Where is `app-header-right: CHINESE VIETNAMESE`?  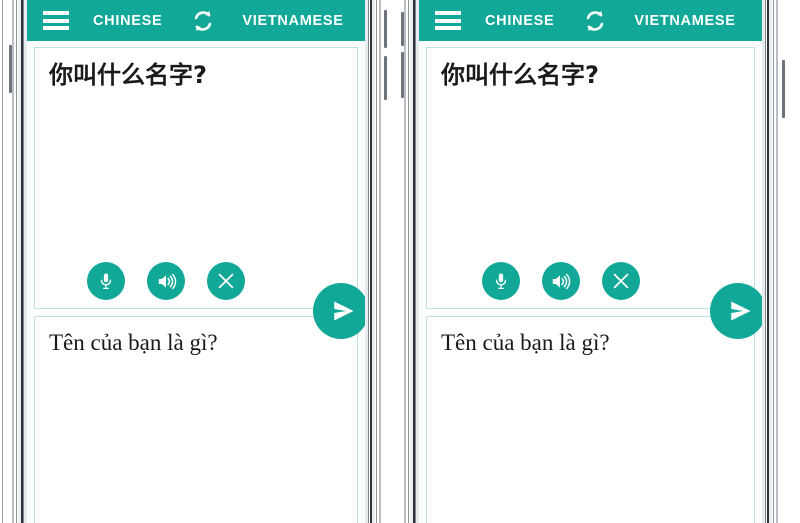
app-header-right: CHINESE VIETNAMESE is located at coordinates (590, 20).